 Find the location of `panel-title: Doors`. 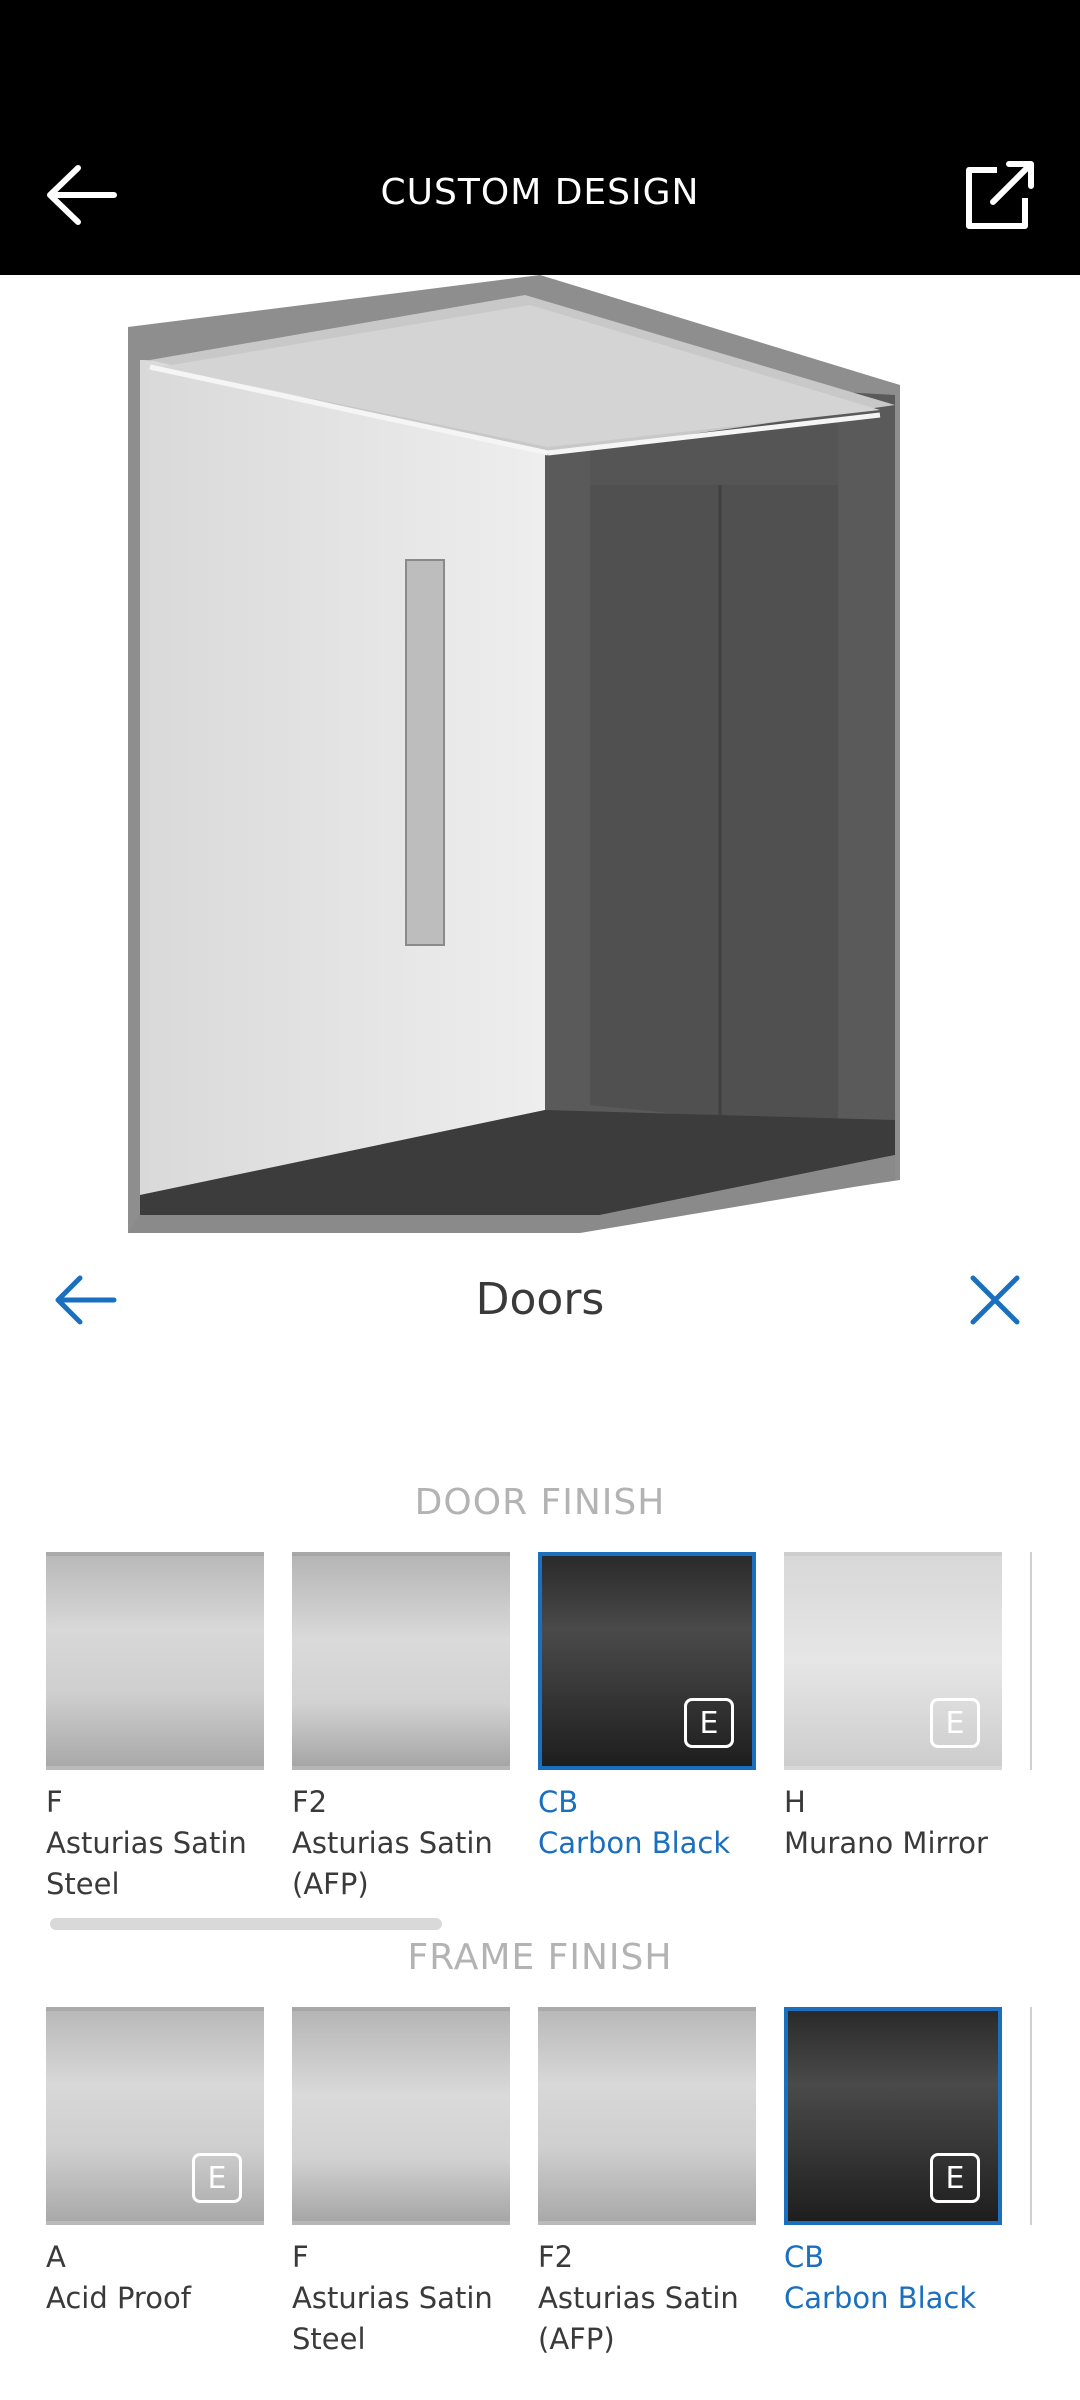

panel-title: Doors is located at coordinates (540, 1299).